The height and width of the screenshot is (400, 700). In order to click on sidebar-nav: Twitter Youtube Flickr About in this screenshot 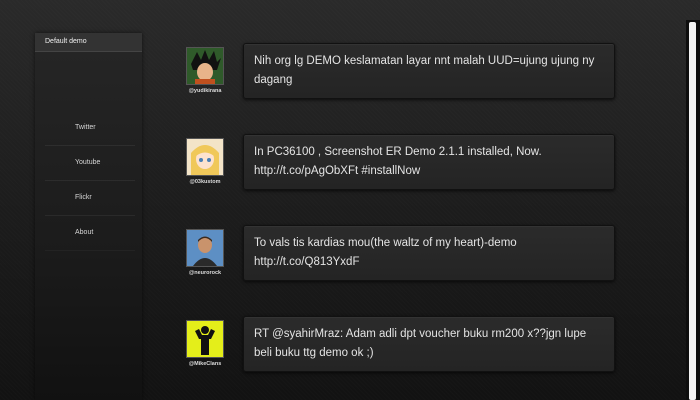, I will do `click(90, 181)`.